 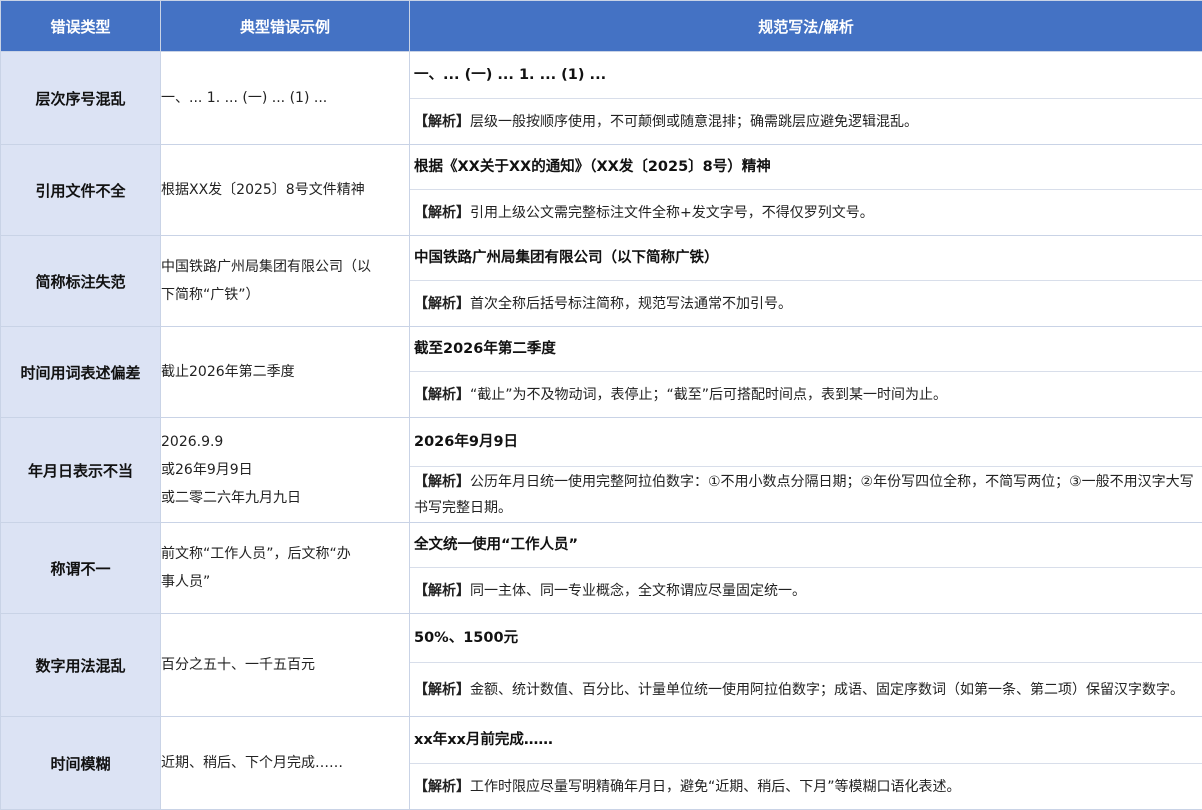 I want to click on example-line: 事人员”, so click(x=285, y=582).